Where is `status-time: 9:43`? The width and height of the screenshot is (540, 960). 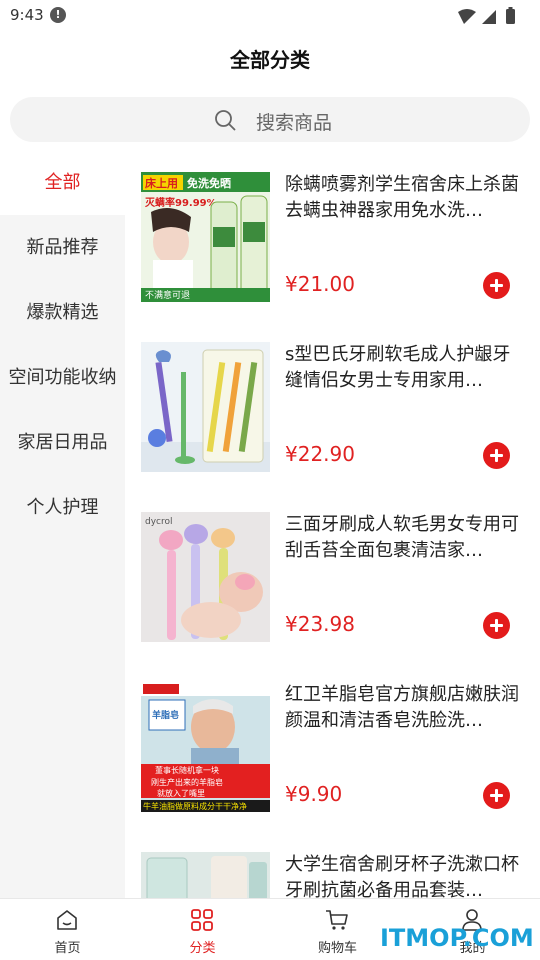 status-time: 9:43 is located at coordinates (27, 15).